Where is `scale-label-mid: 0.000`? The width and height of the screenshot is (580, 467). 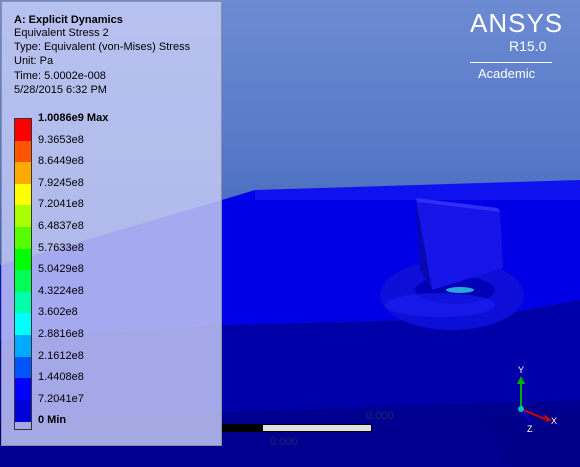
scale-label-mid: 0.000 is located at coordinates (284, 442).